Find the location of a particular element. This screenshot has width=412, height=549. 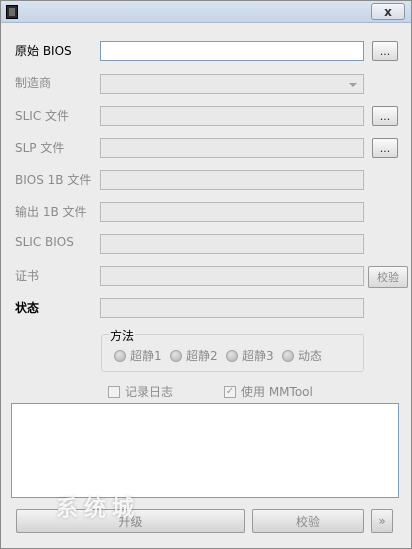

title-bar: x is located at coordinates (206, 12).